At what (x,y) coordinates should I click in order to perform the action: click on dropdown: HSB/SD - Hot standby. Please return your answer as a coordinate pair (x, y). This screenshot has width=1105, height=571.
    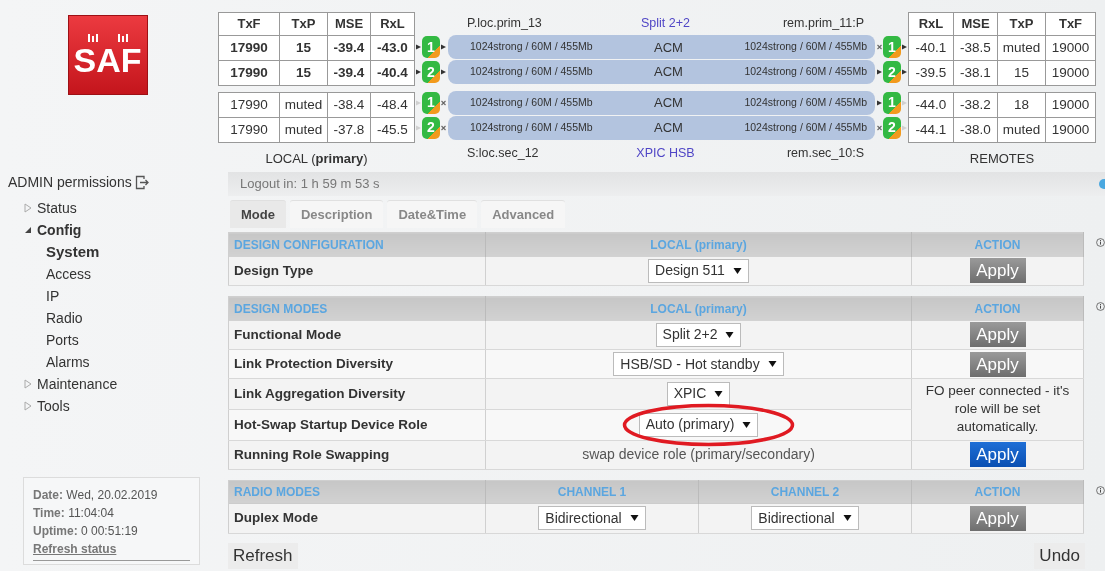
    Looking at the image, I should click on (698, 364).